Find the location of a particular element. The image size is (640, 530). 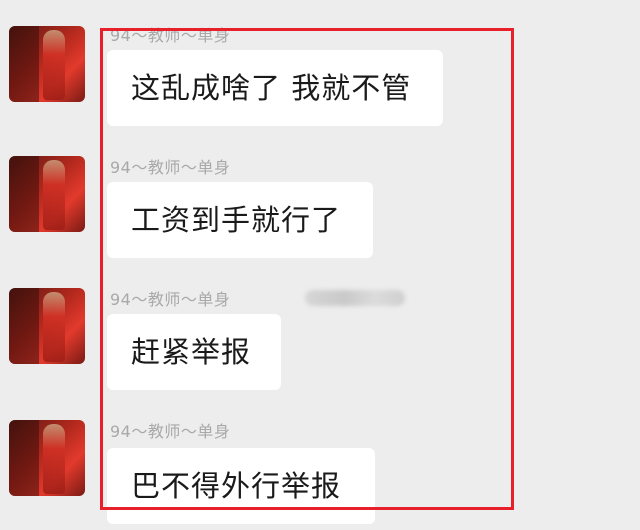

message-bubble: 工资到手就行了 is located at coordinates (240, 220).